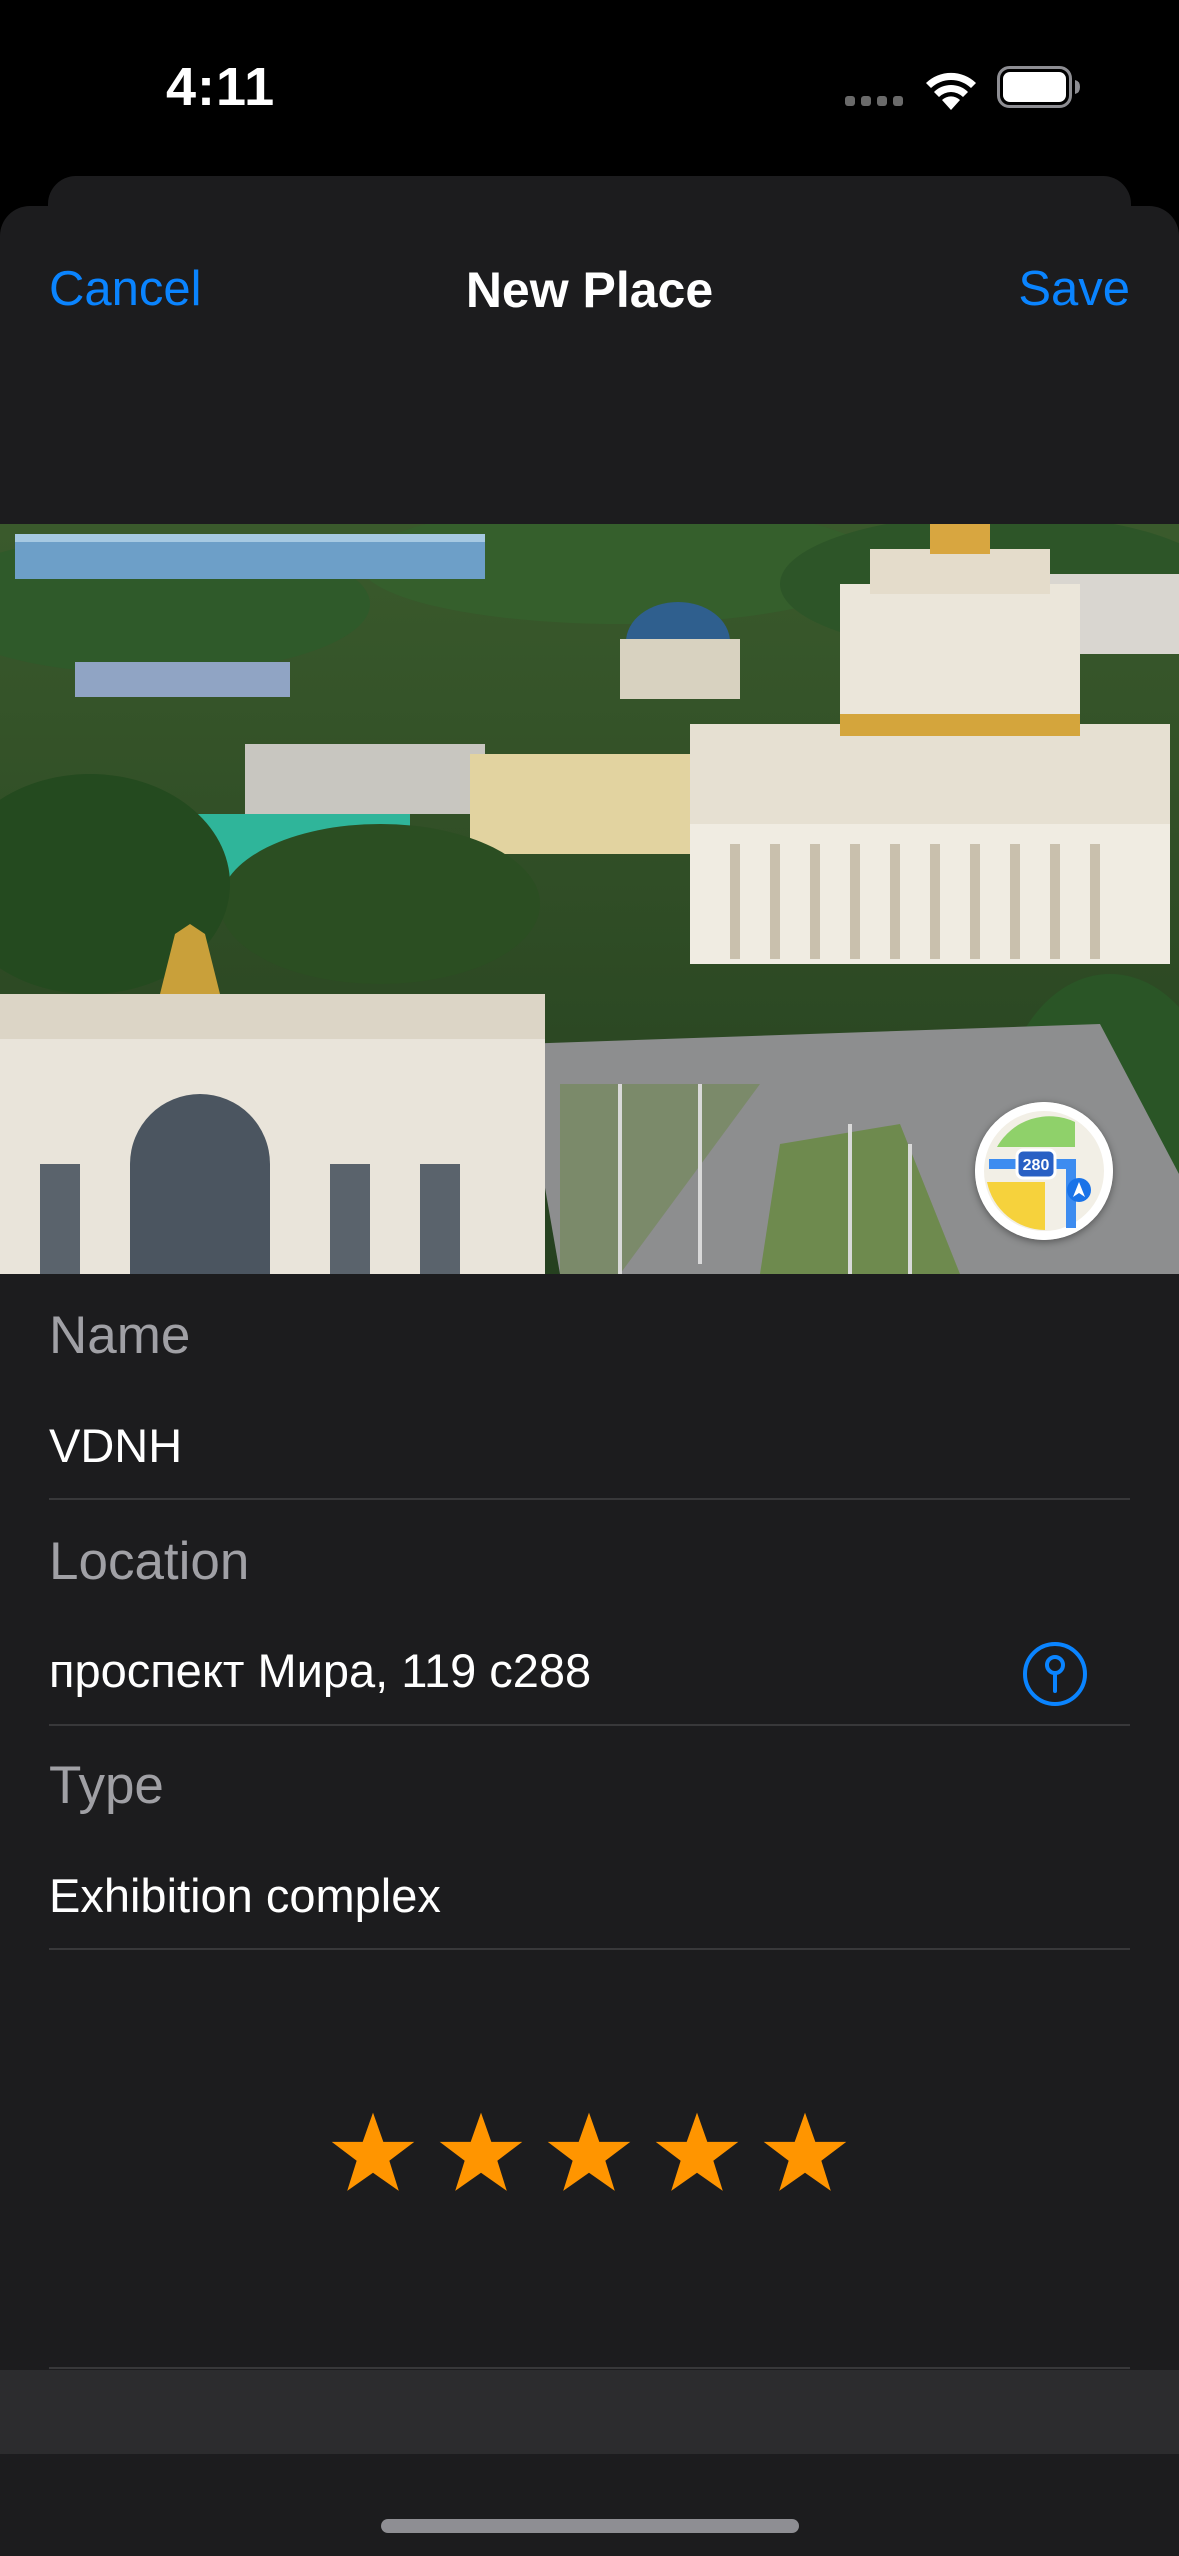 This screenshot has width=1179, height=2556. What do you see at coordinates (589, 85) in the screenshot?
I see `status-bar: 4:11` at bounding box center [589, 85].